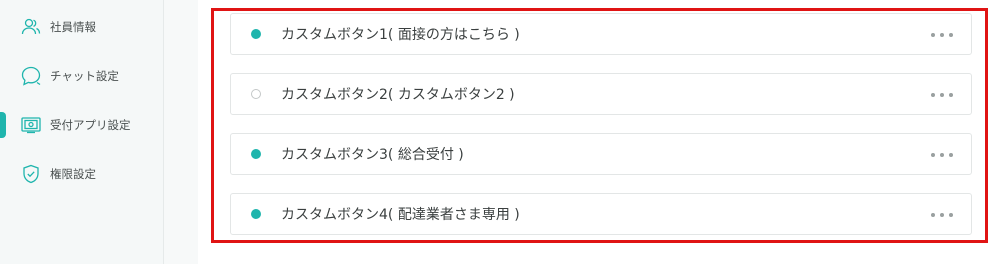 The height and width of the screenshot is (264, 1000). Describe the element at coordinates (31, 125) in the screenshot. I see `reception-app-icon` at that location.